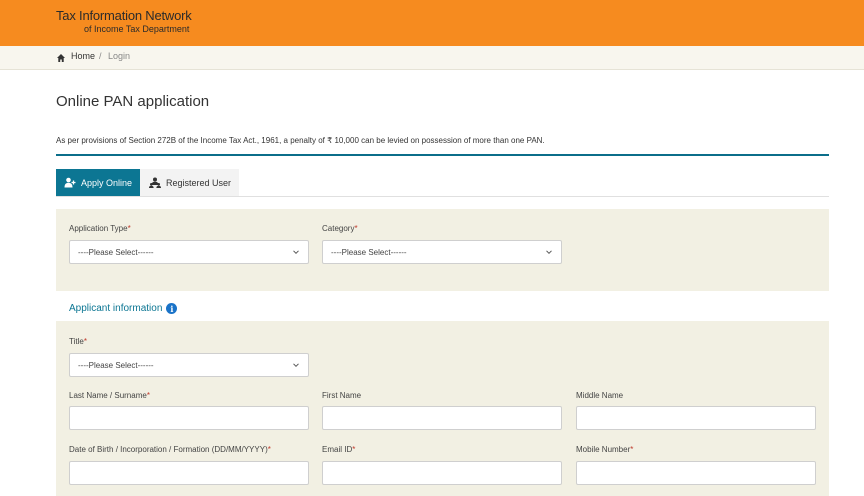  Describe the element at coordinates (696, 473) in the screenshot. I see `mobile-input` at that location.